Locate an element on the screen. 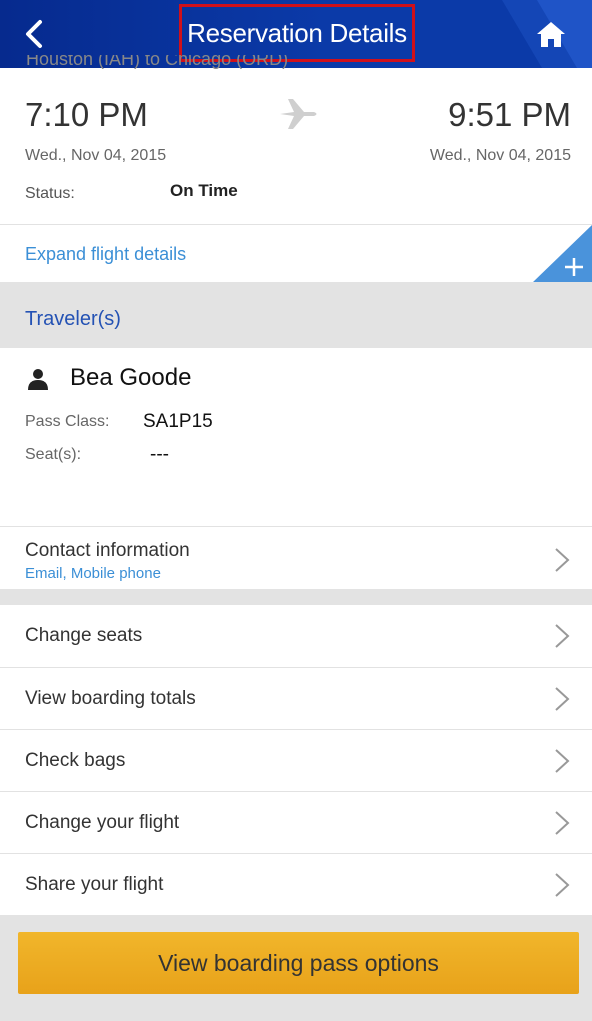 The width and height of the screenshot is (592, 1021). departure-time: 7:10 PM is located at coordinates (86, 114).